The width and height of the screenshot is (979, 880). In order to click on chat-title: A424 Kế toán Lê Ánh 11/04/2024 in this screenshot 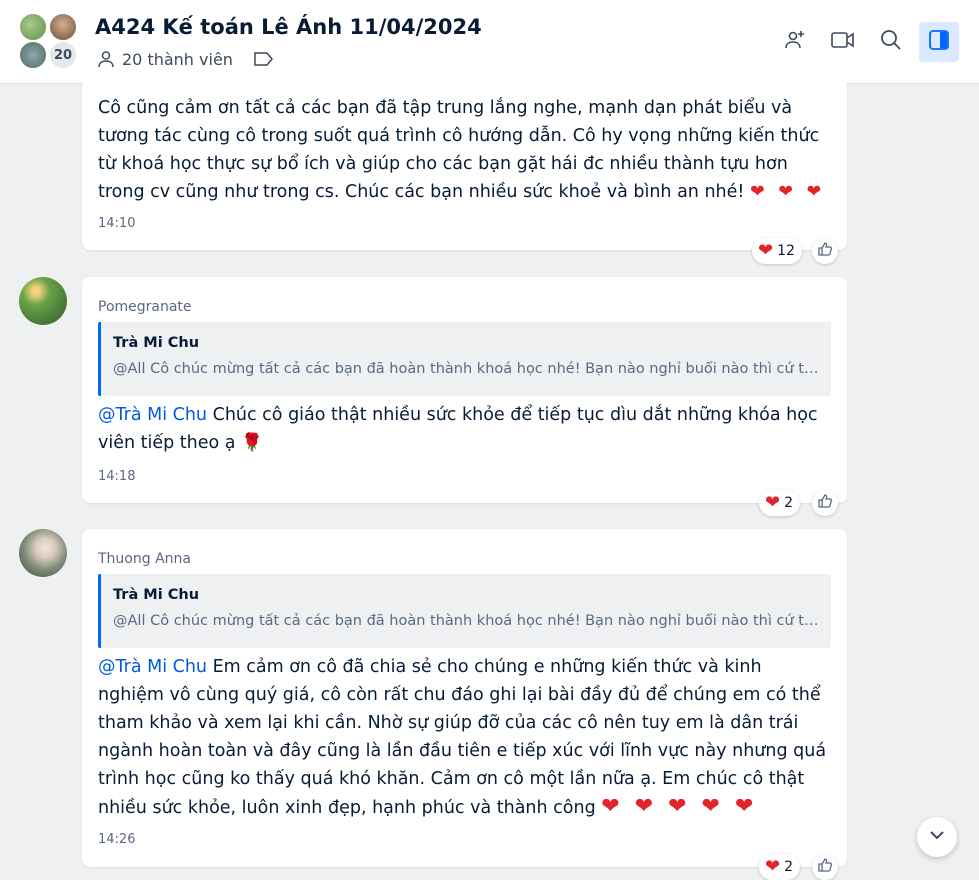, I will do `click(288, 27)`.